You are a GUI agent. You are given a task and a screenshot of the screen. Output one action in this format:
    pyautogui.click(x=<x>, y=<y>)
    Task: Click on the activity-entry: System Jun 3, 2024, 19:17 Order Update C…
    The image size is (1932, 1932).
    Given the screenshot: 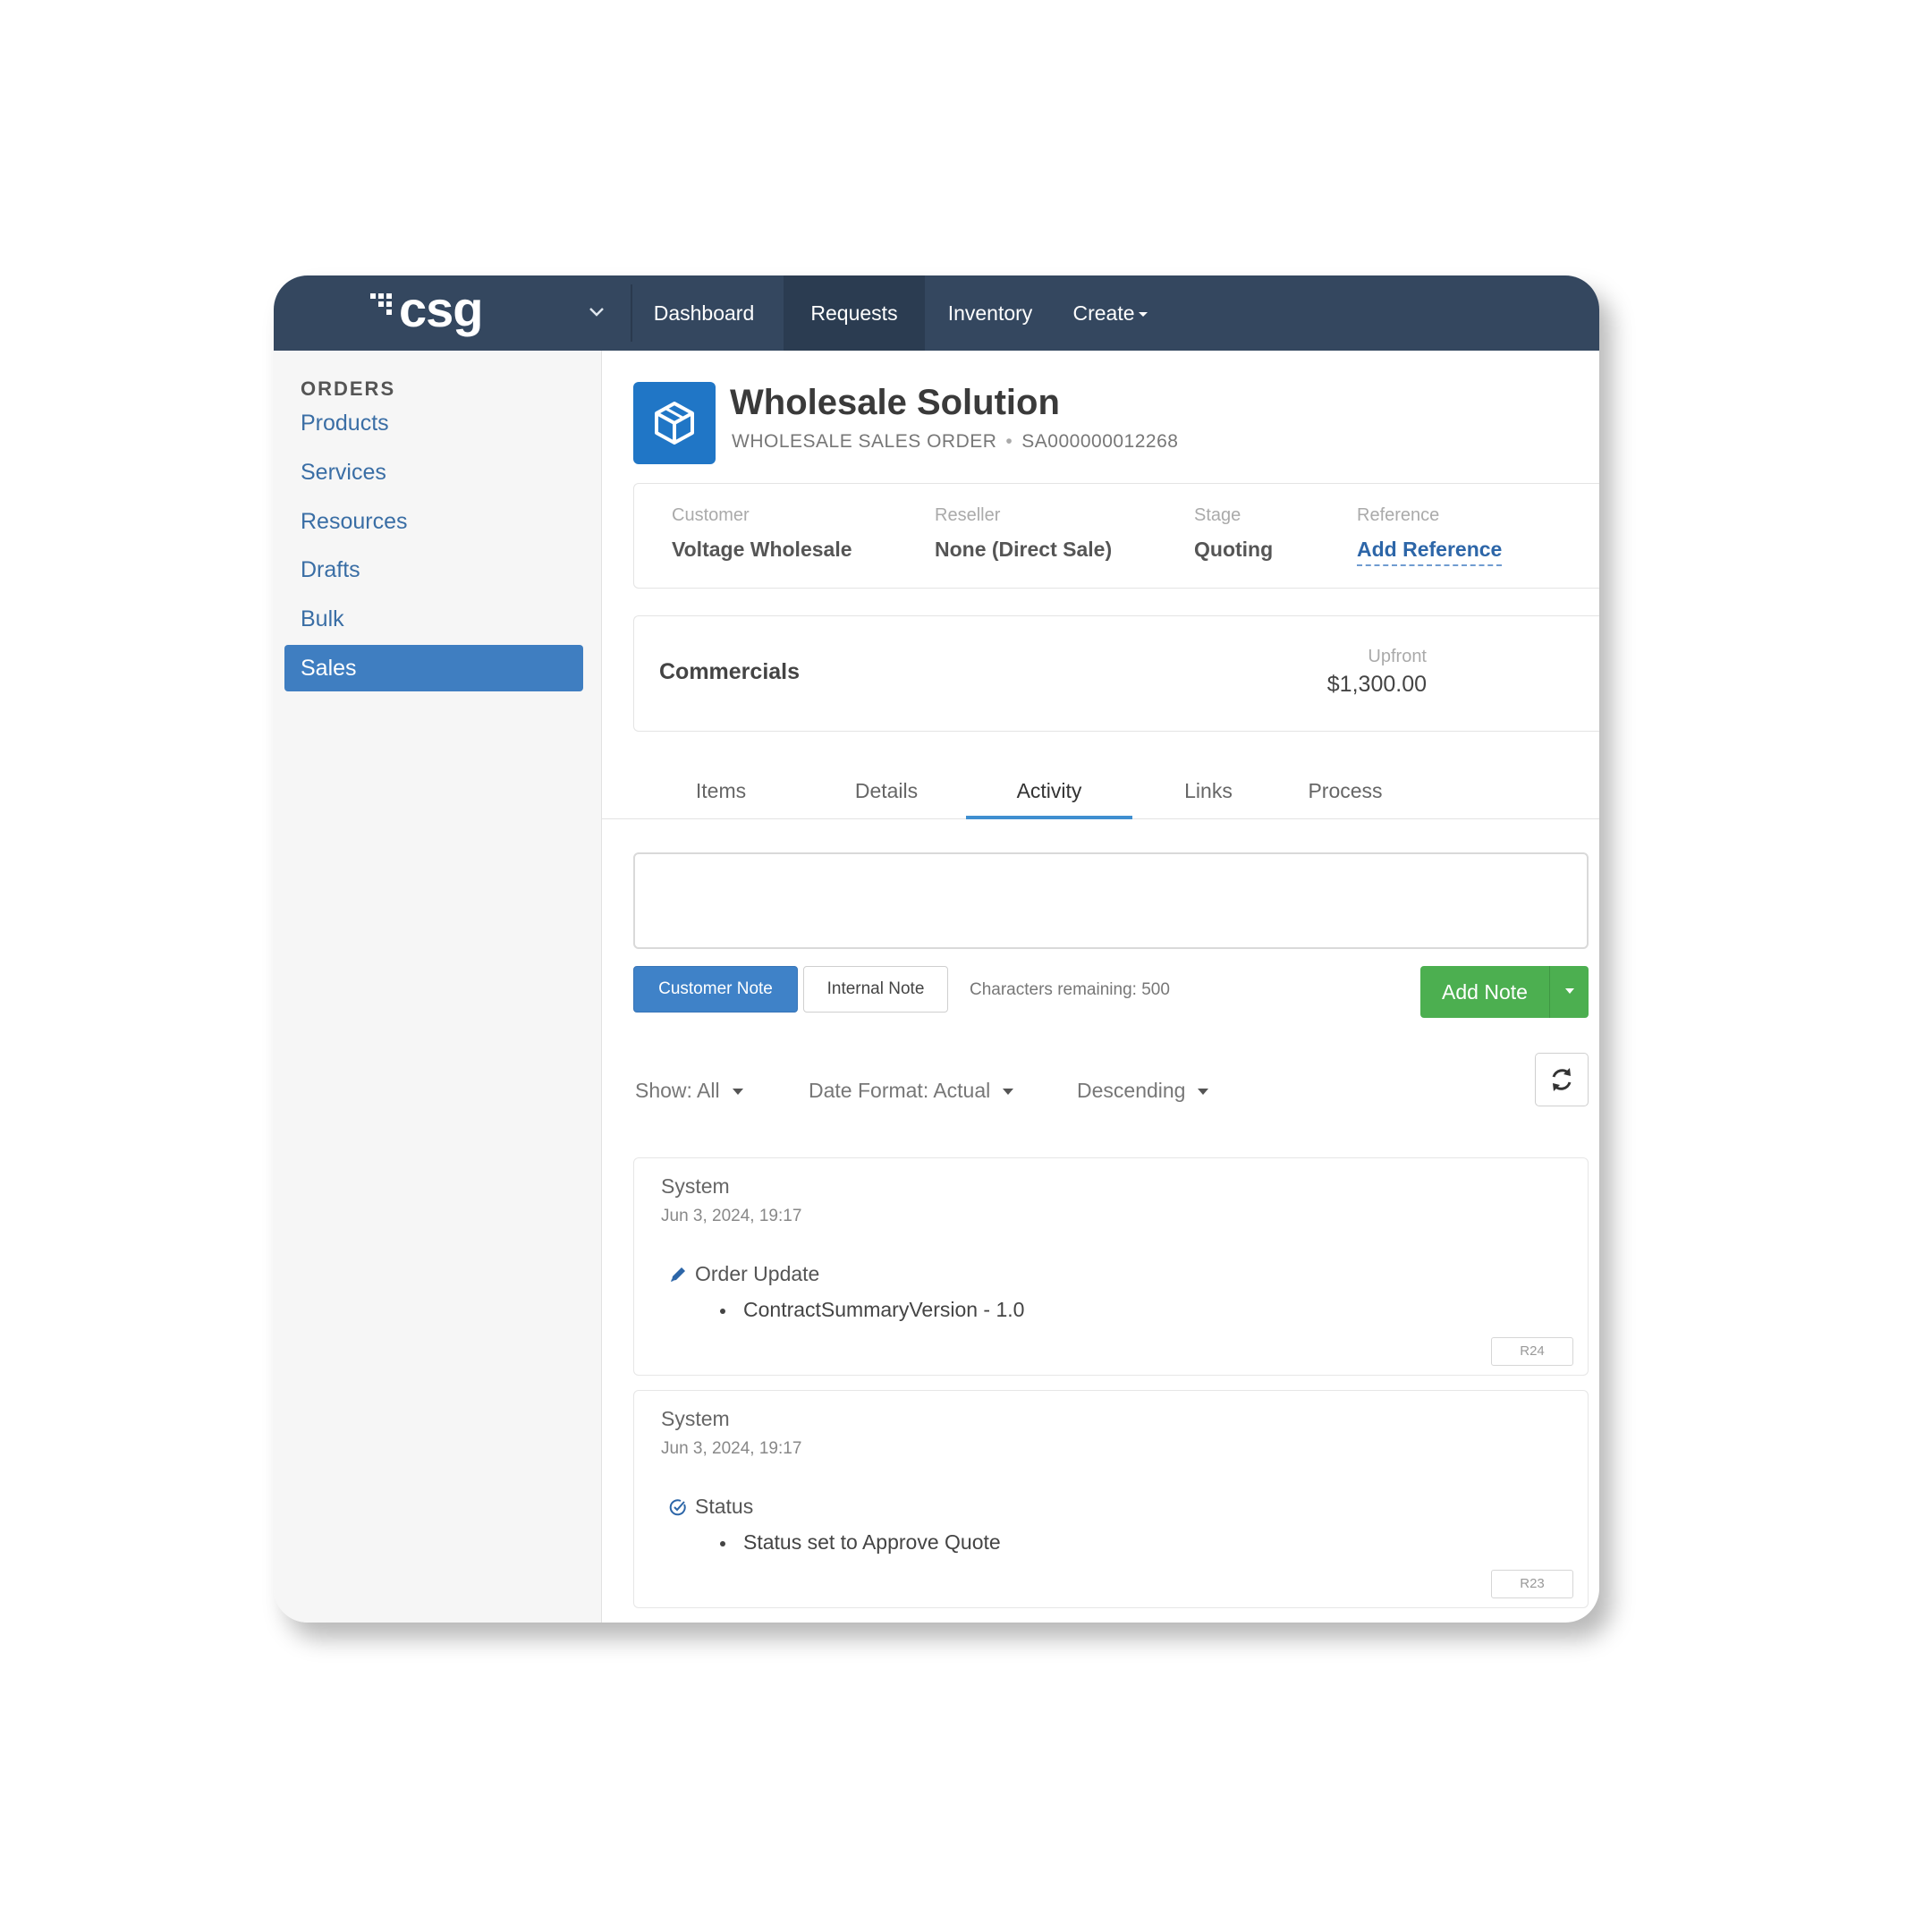 What is the action you would take?
    pyautogui.click(x=1111, y=1266)
    